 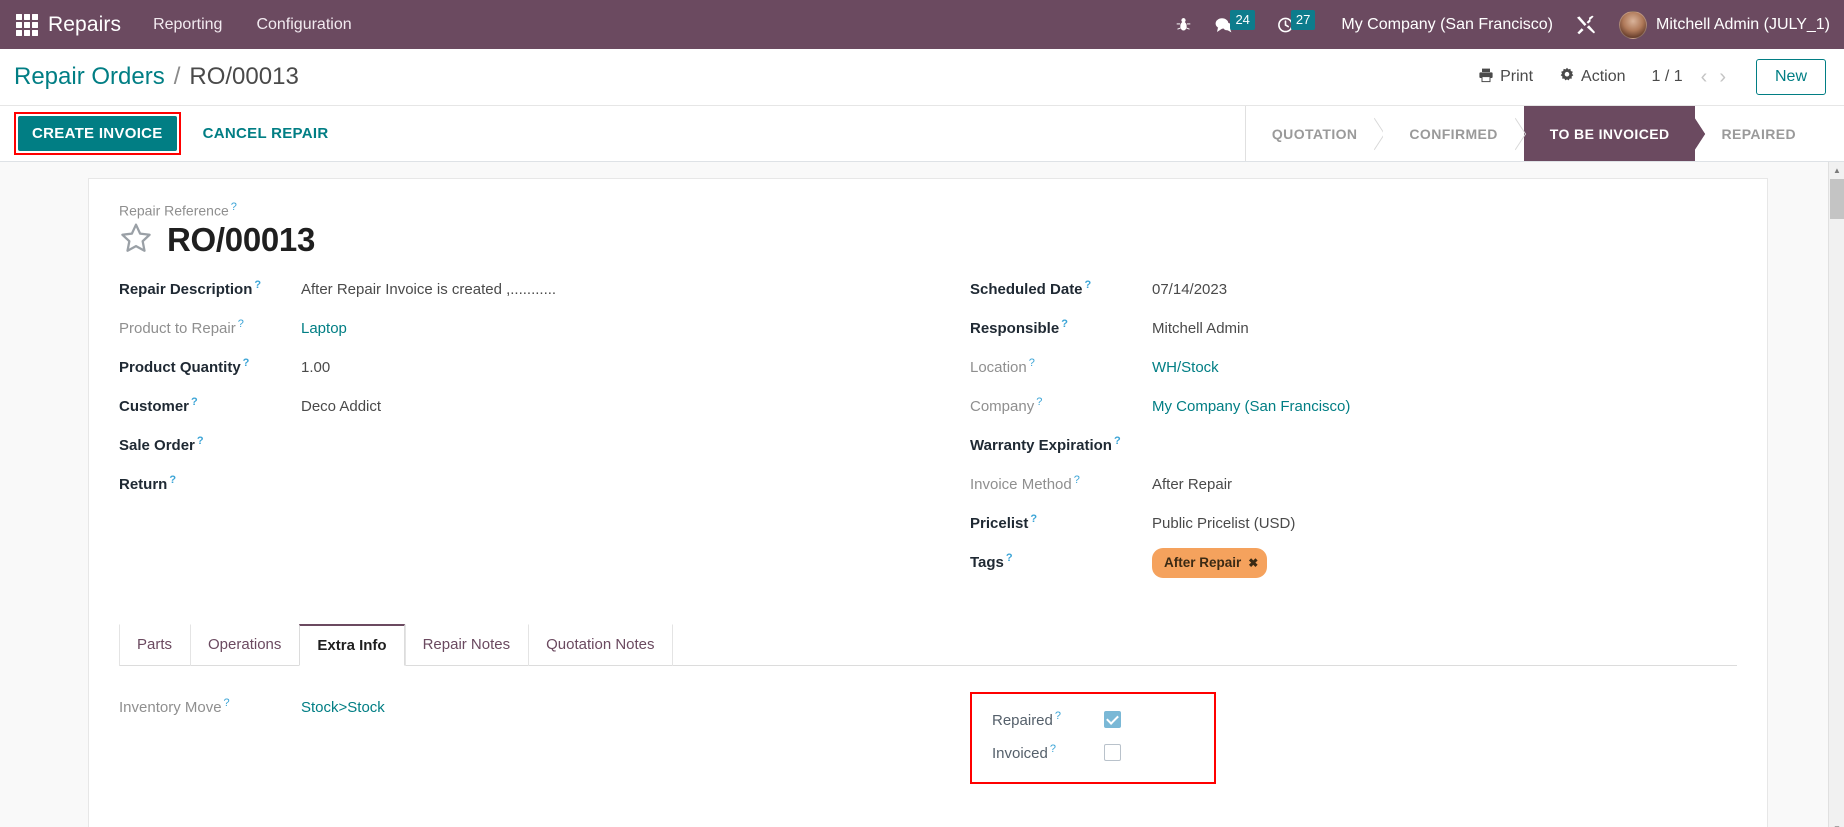 What do you see at coordinates (136, 240) in the screenshot?
I see `star-icon` at bounding box center [136, 240].